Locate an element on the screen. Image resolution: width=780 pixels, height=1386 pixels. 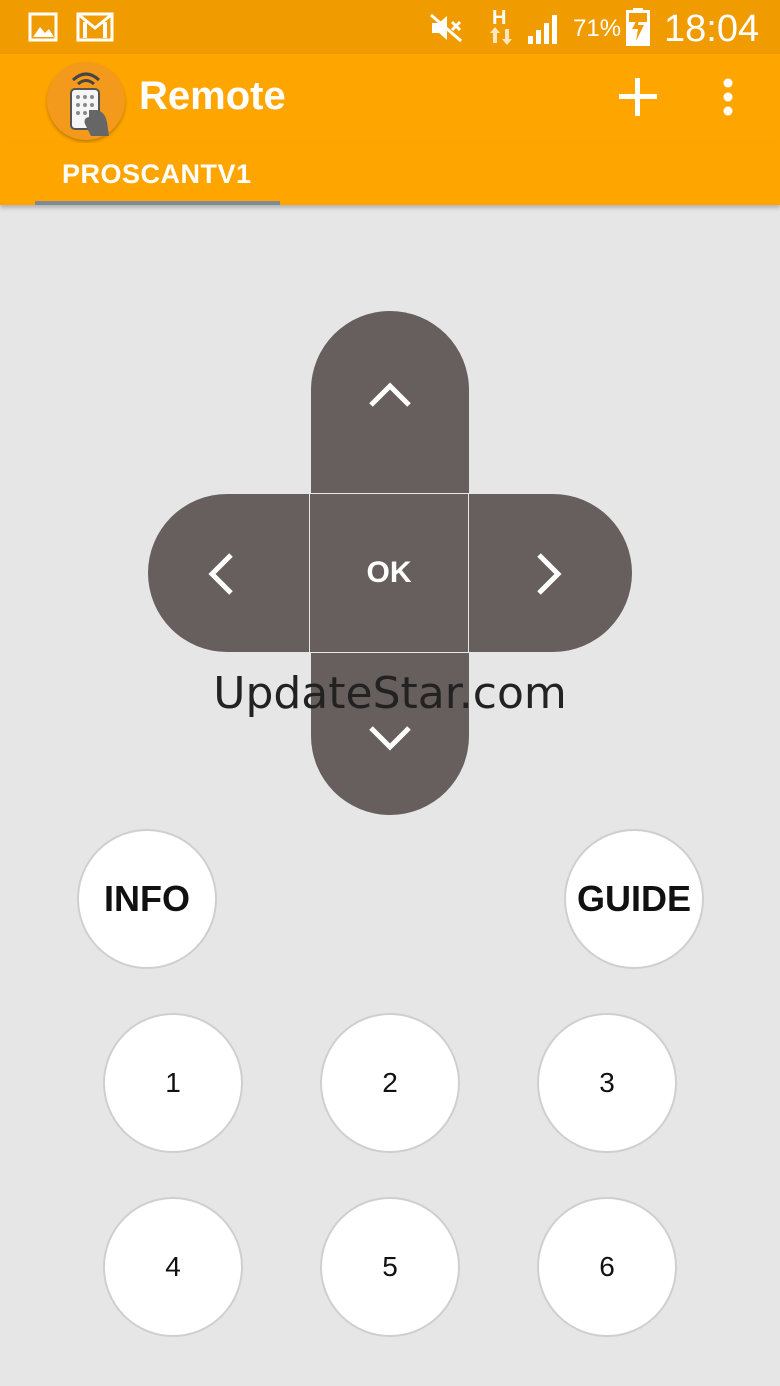
dpad-up-button is located at coordinates (390, 402).